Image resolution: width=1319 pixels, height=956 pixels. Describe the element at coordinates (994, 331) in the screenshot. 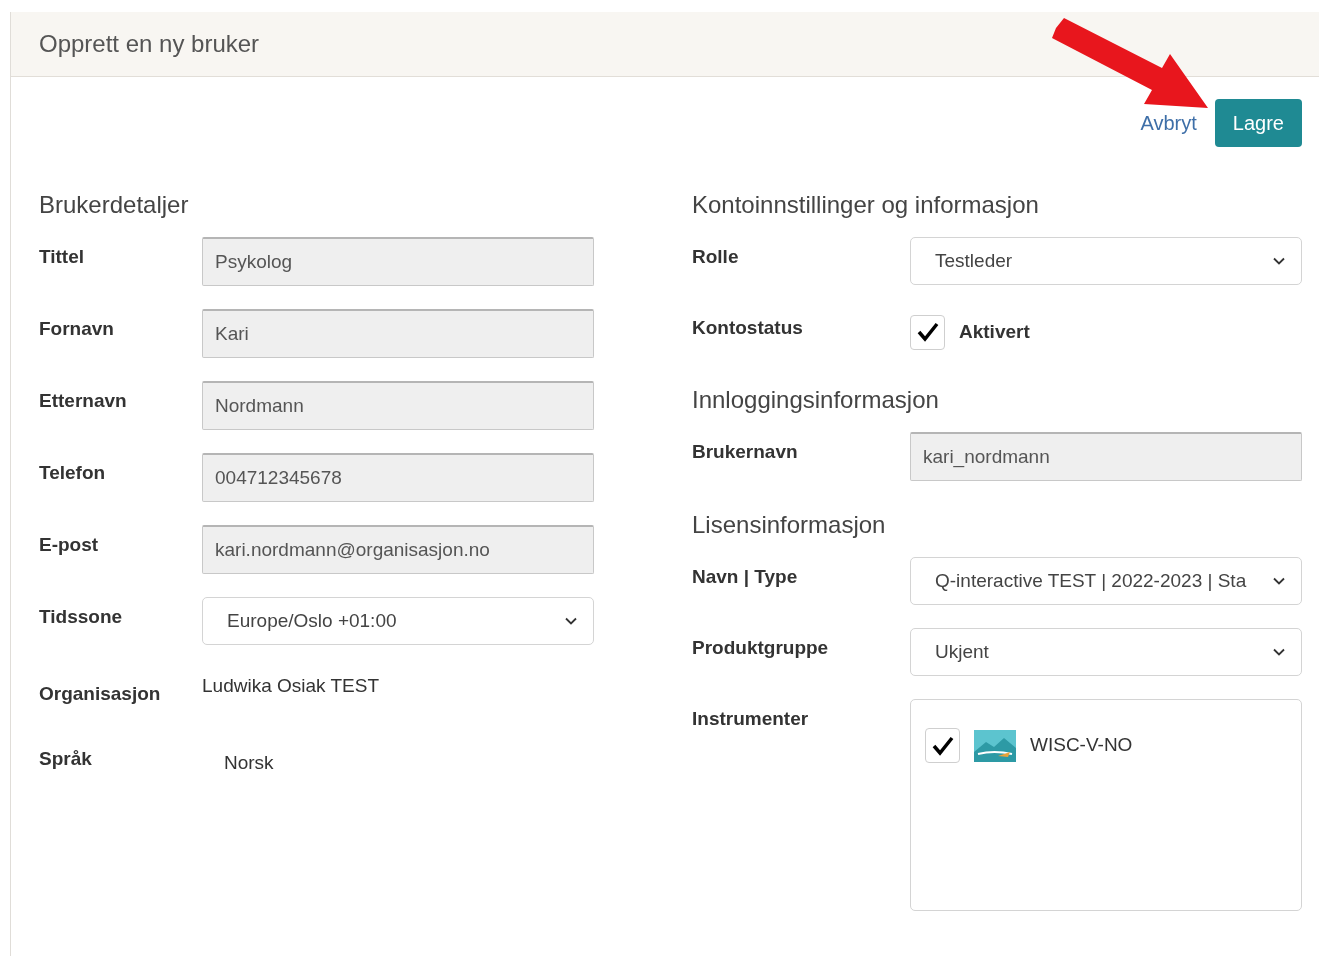

I see `checkbox-label: Aktivert` at that location.